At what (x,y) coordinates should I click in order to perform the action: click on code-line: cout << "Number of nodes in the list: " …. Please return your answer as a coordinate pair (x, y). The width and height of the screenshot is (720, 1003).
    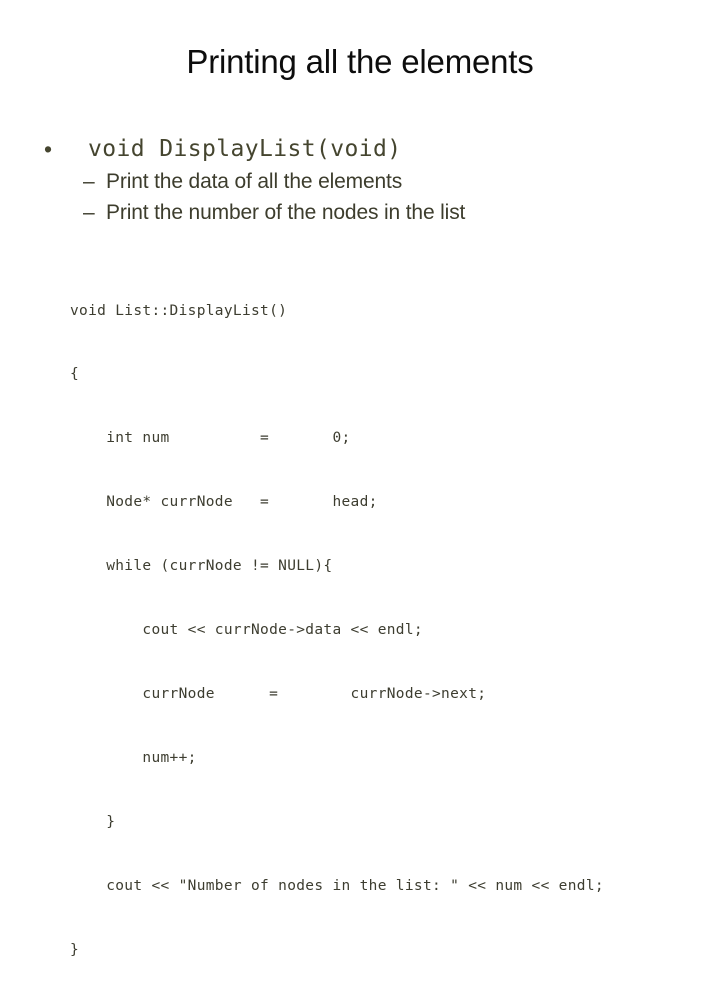
    Looking at the image, I should click on (337, 885).